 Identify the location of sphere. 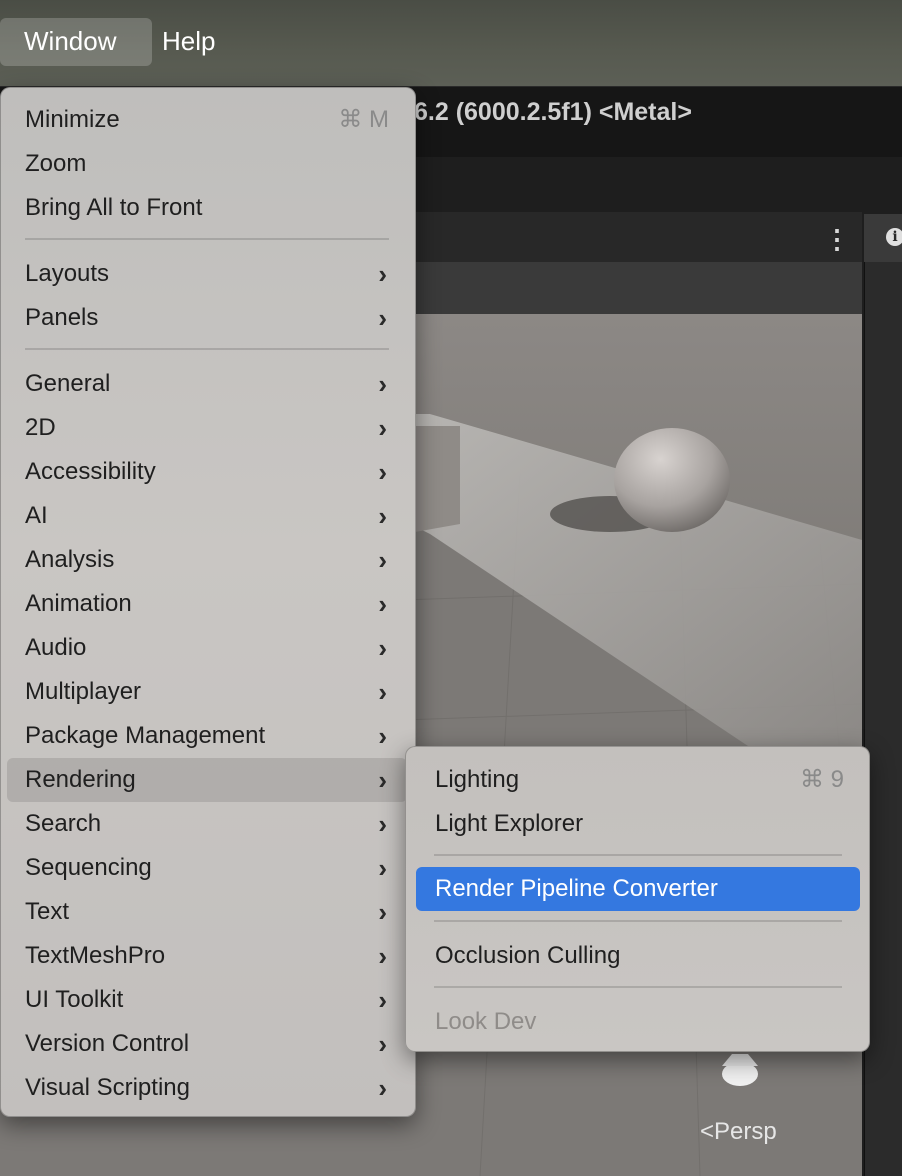
(672, 480).